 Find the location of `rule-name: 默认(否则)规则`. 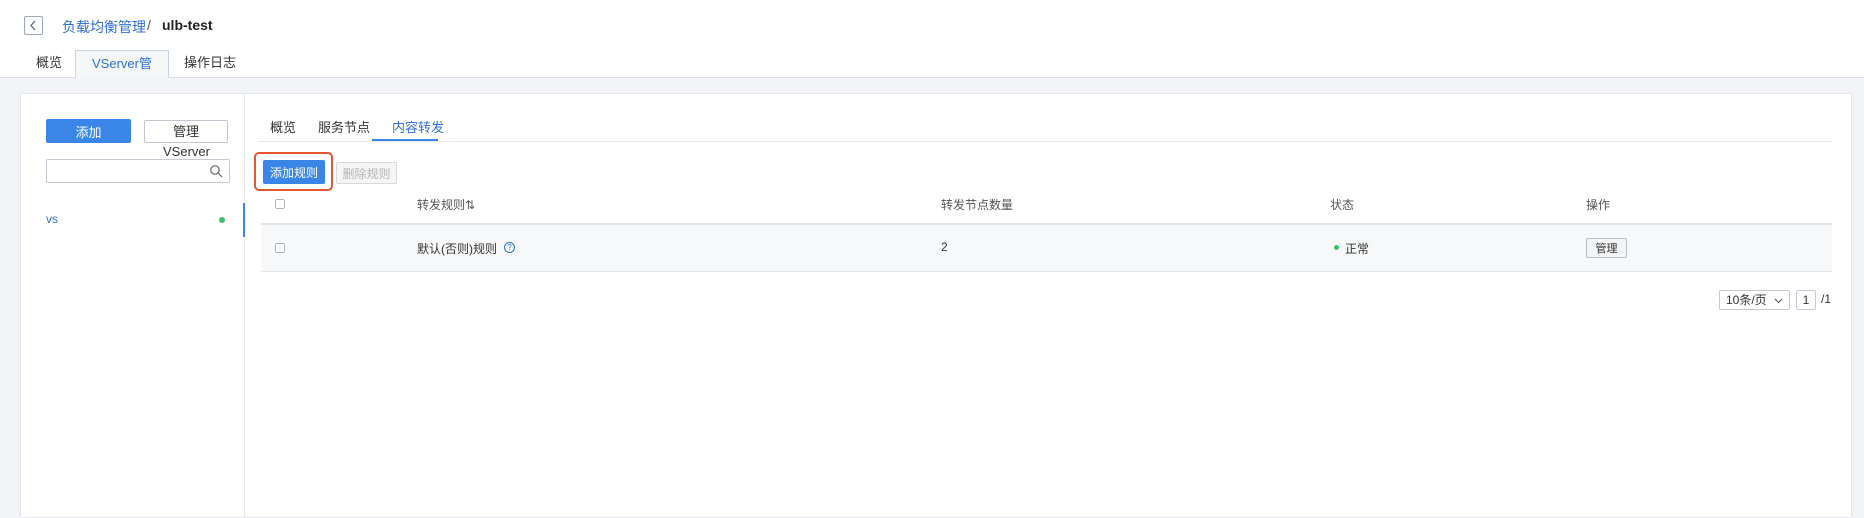

rule-name: 默认(否则)规则 is located at coordinates (457, 249).